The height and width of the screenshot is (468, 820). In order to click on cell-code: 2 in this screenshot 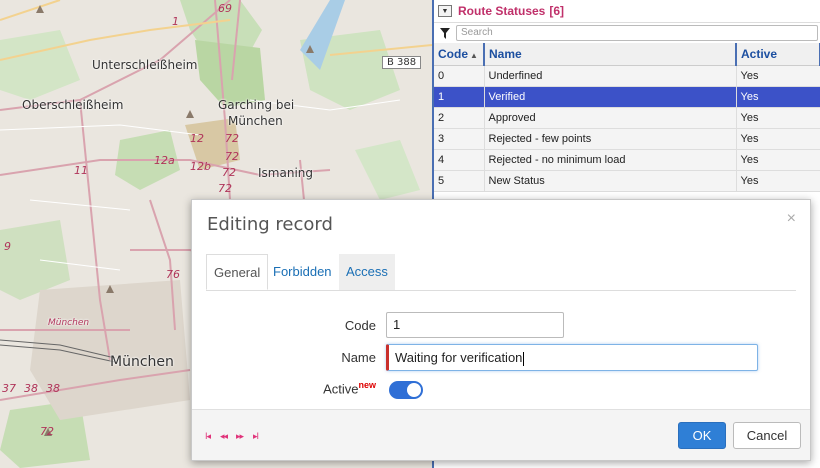, I will do `click(459, 118)`.